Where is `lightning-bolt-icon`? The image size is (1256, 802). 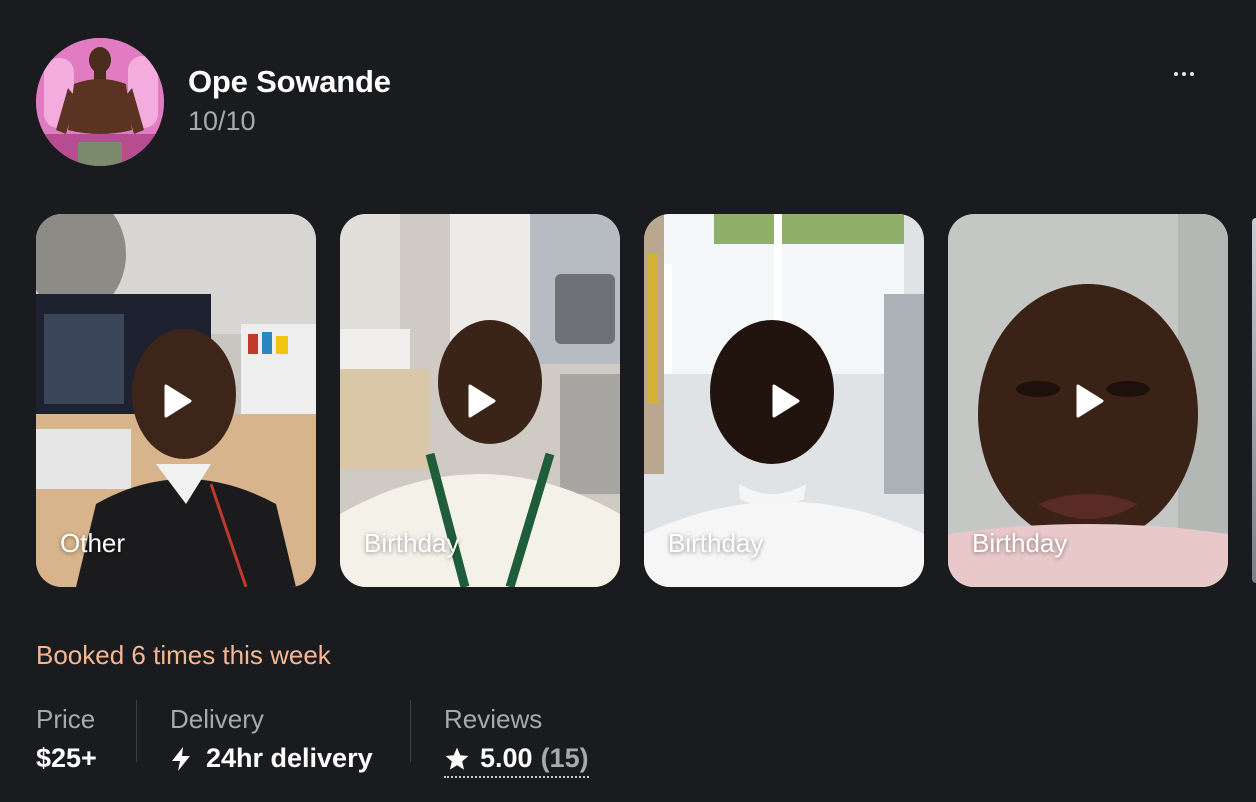
lightning-bolt-icon is located at coordinates (181, 758).